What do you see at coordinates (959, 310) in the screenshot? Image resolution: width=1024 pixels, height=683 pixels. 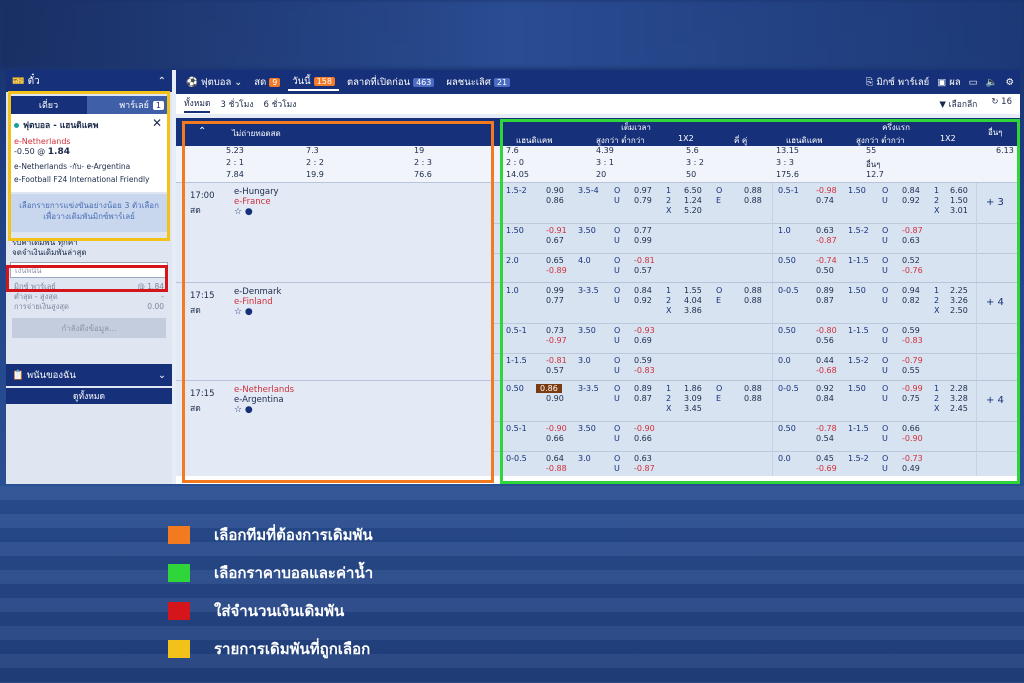 I see `half-1x2-draw-odds: 2.50` at bounding box center [959, 310].